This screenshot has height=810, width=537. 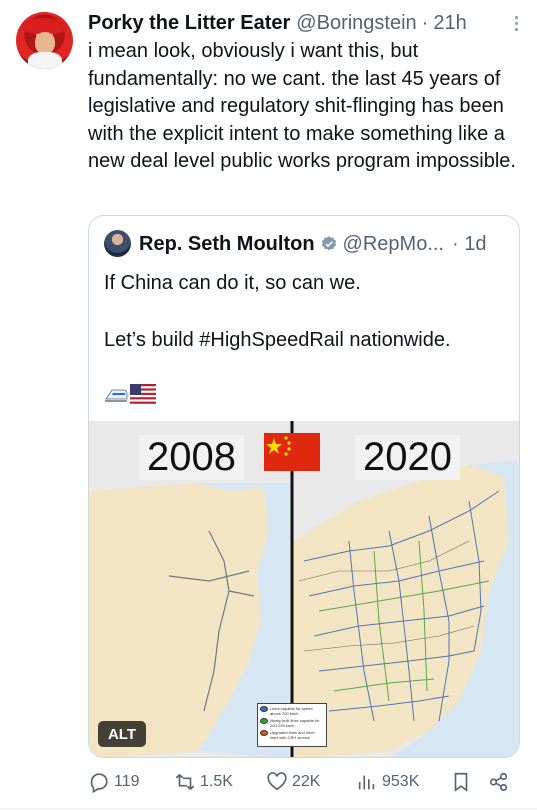 I want to click on views-bar-icon, so click(x=366, y=782).